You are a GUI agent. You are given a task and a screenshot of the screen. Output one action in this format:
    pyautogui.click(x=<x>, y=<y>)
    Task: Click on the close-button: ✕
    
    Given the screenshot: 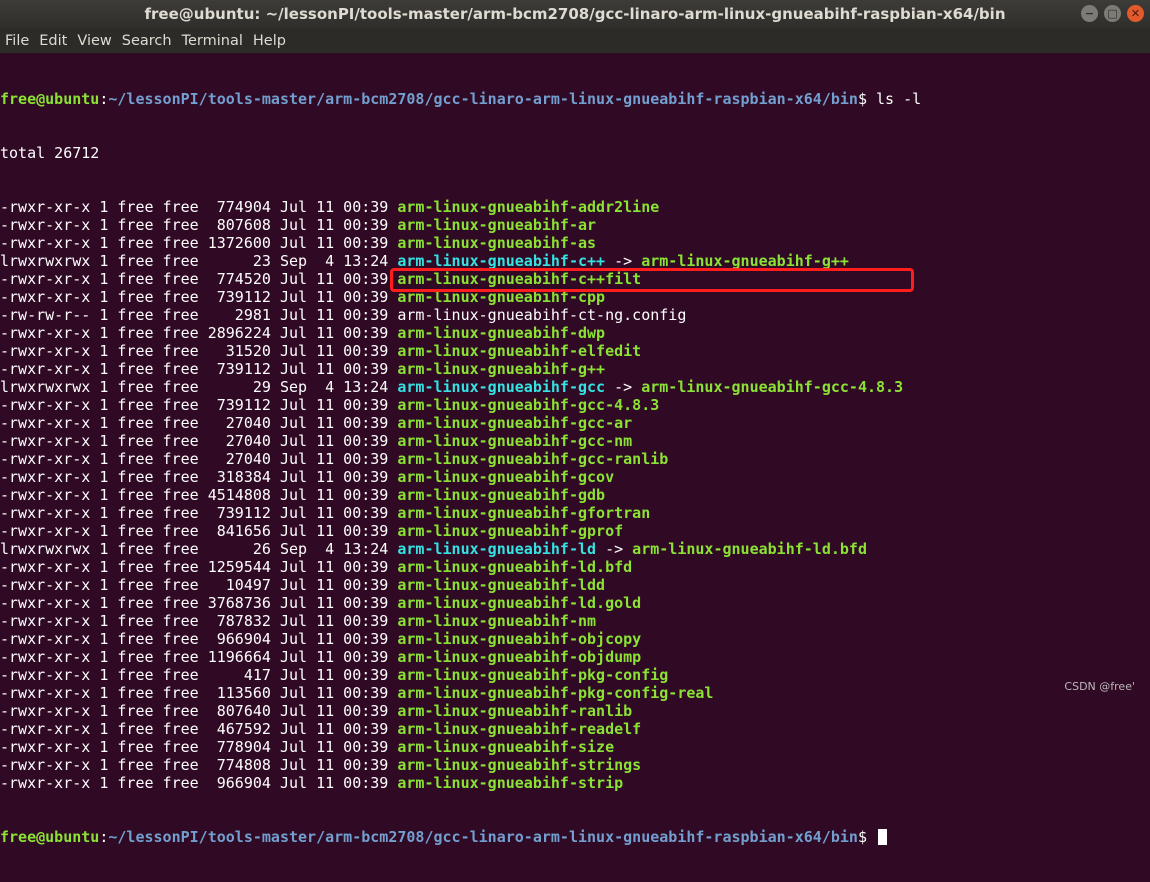 What is the action you would take?
    pyautogui.click(x=1135, y=13)
    